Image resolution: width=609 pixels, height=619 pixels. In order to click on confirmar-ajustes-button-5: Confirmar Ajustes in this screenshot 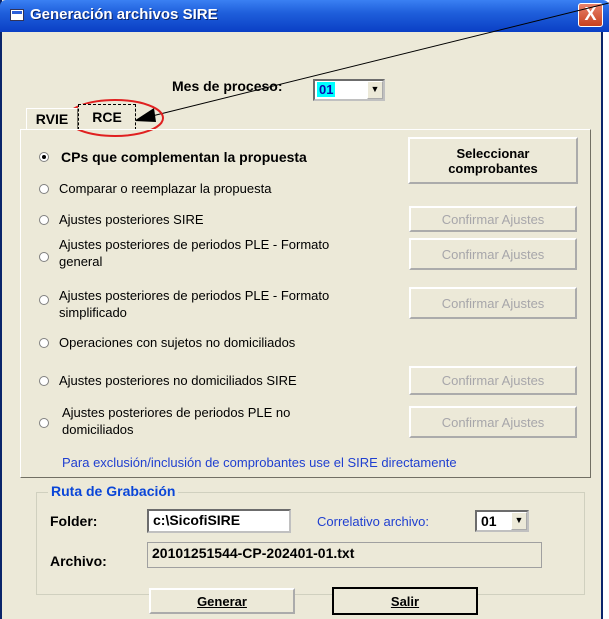, I will do `click(493, 422)`.